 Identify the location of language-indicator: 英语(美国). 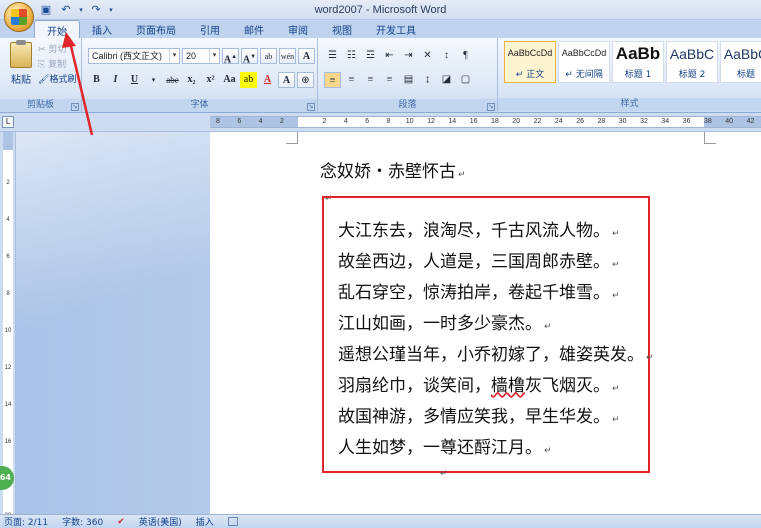
(160, 521).